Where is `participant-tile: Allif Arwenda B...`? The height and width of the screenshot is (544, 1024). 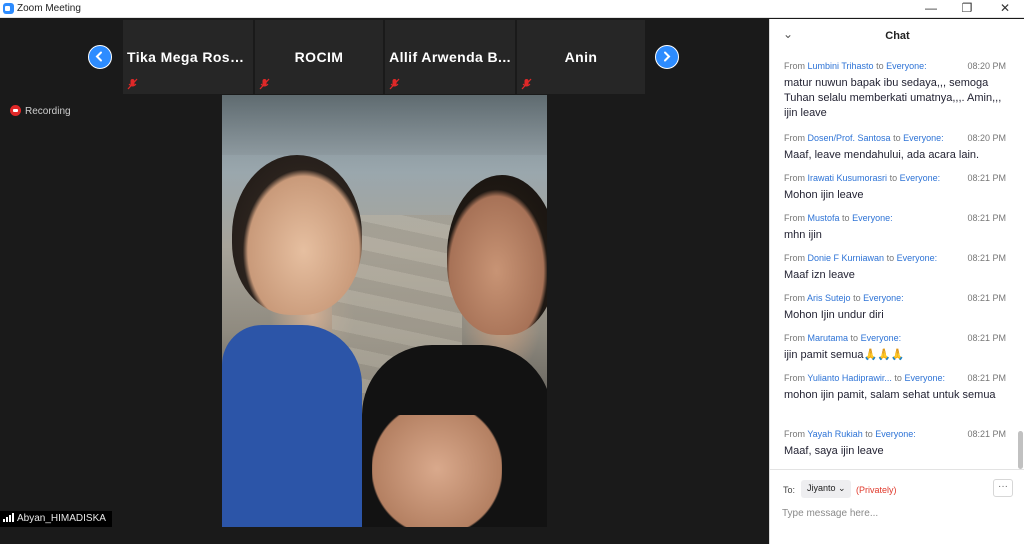
participant-tile: Allif Arwenda B... is located at coordinates (450, 57).